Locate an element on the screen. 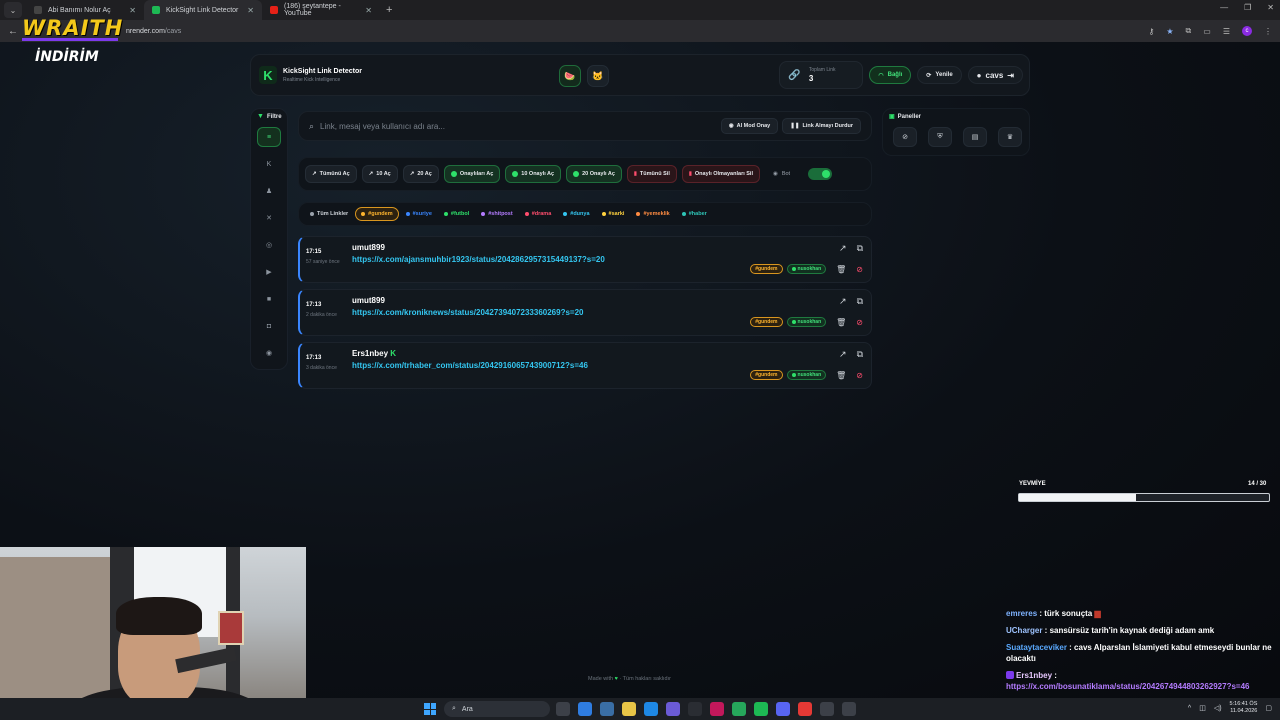 Image resolution: width=1280 pixels, height=720 pixels. tag-filter-7: #sarki is located at coordinates (613, 214).